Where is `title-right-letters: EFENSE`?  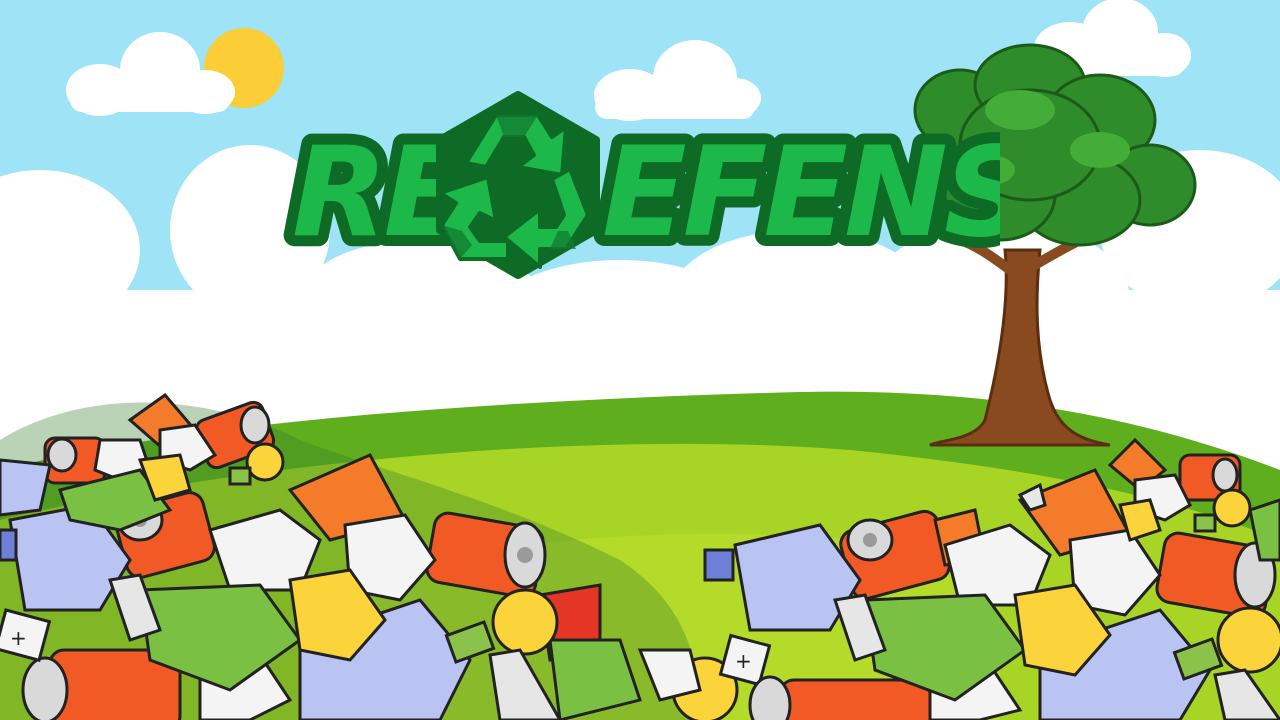
title-right-letters: EFENSE is located at coordinates (801, 193).